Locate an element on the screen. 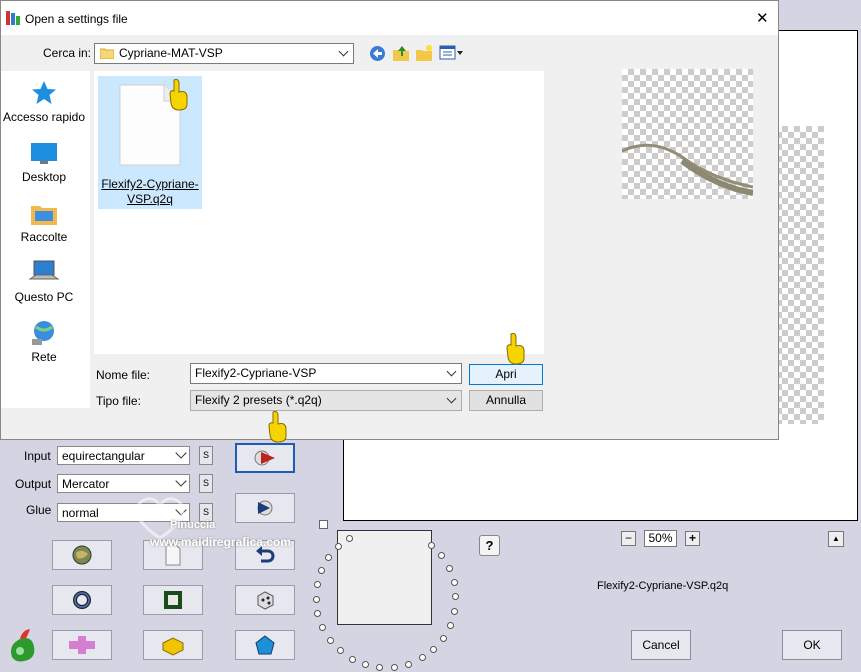 This screenshot has height=672, width=861. dice-button is located at coordinates (265, 600).